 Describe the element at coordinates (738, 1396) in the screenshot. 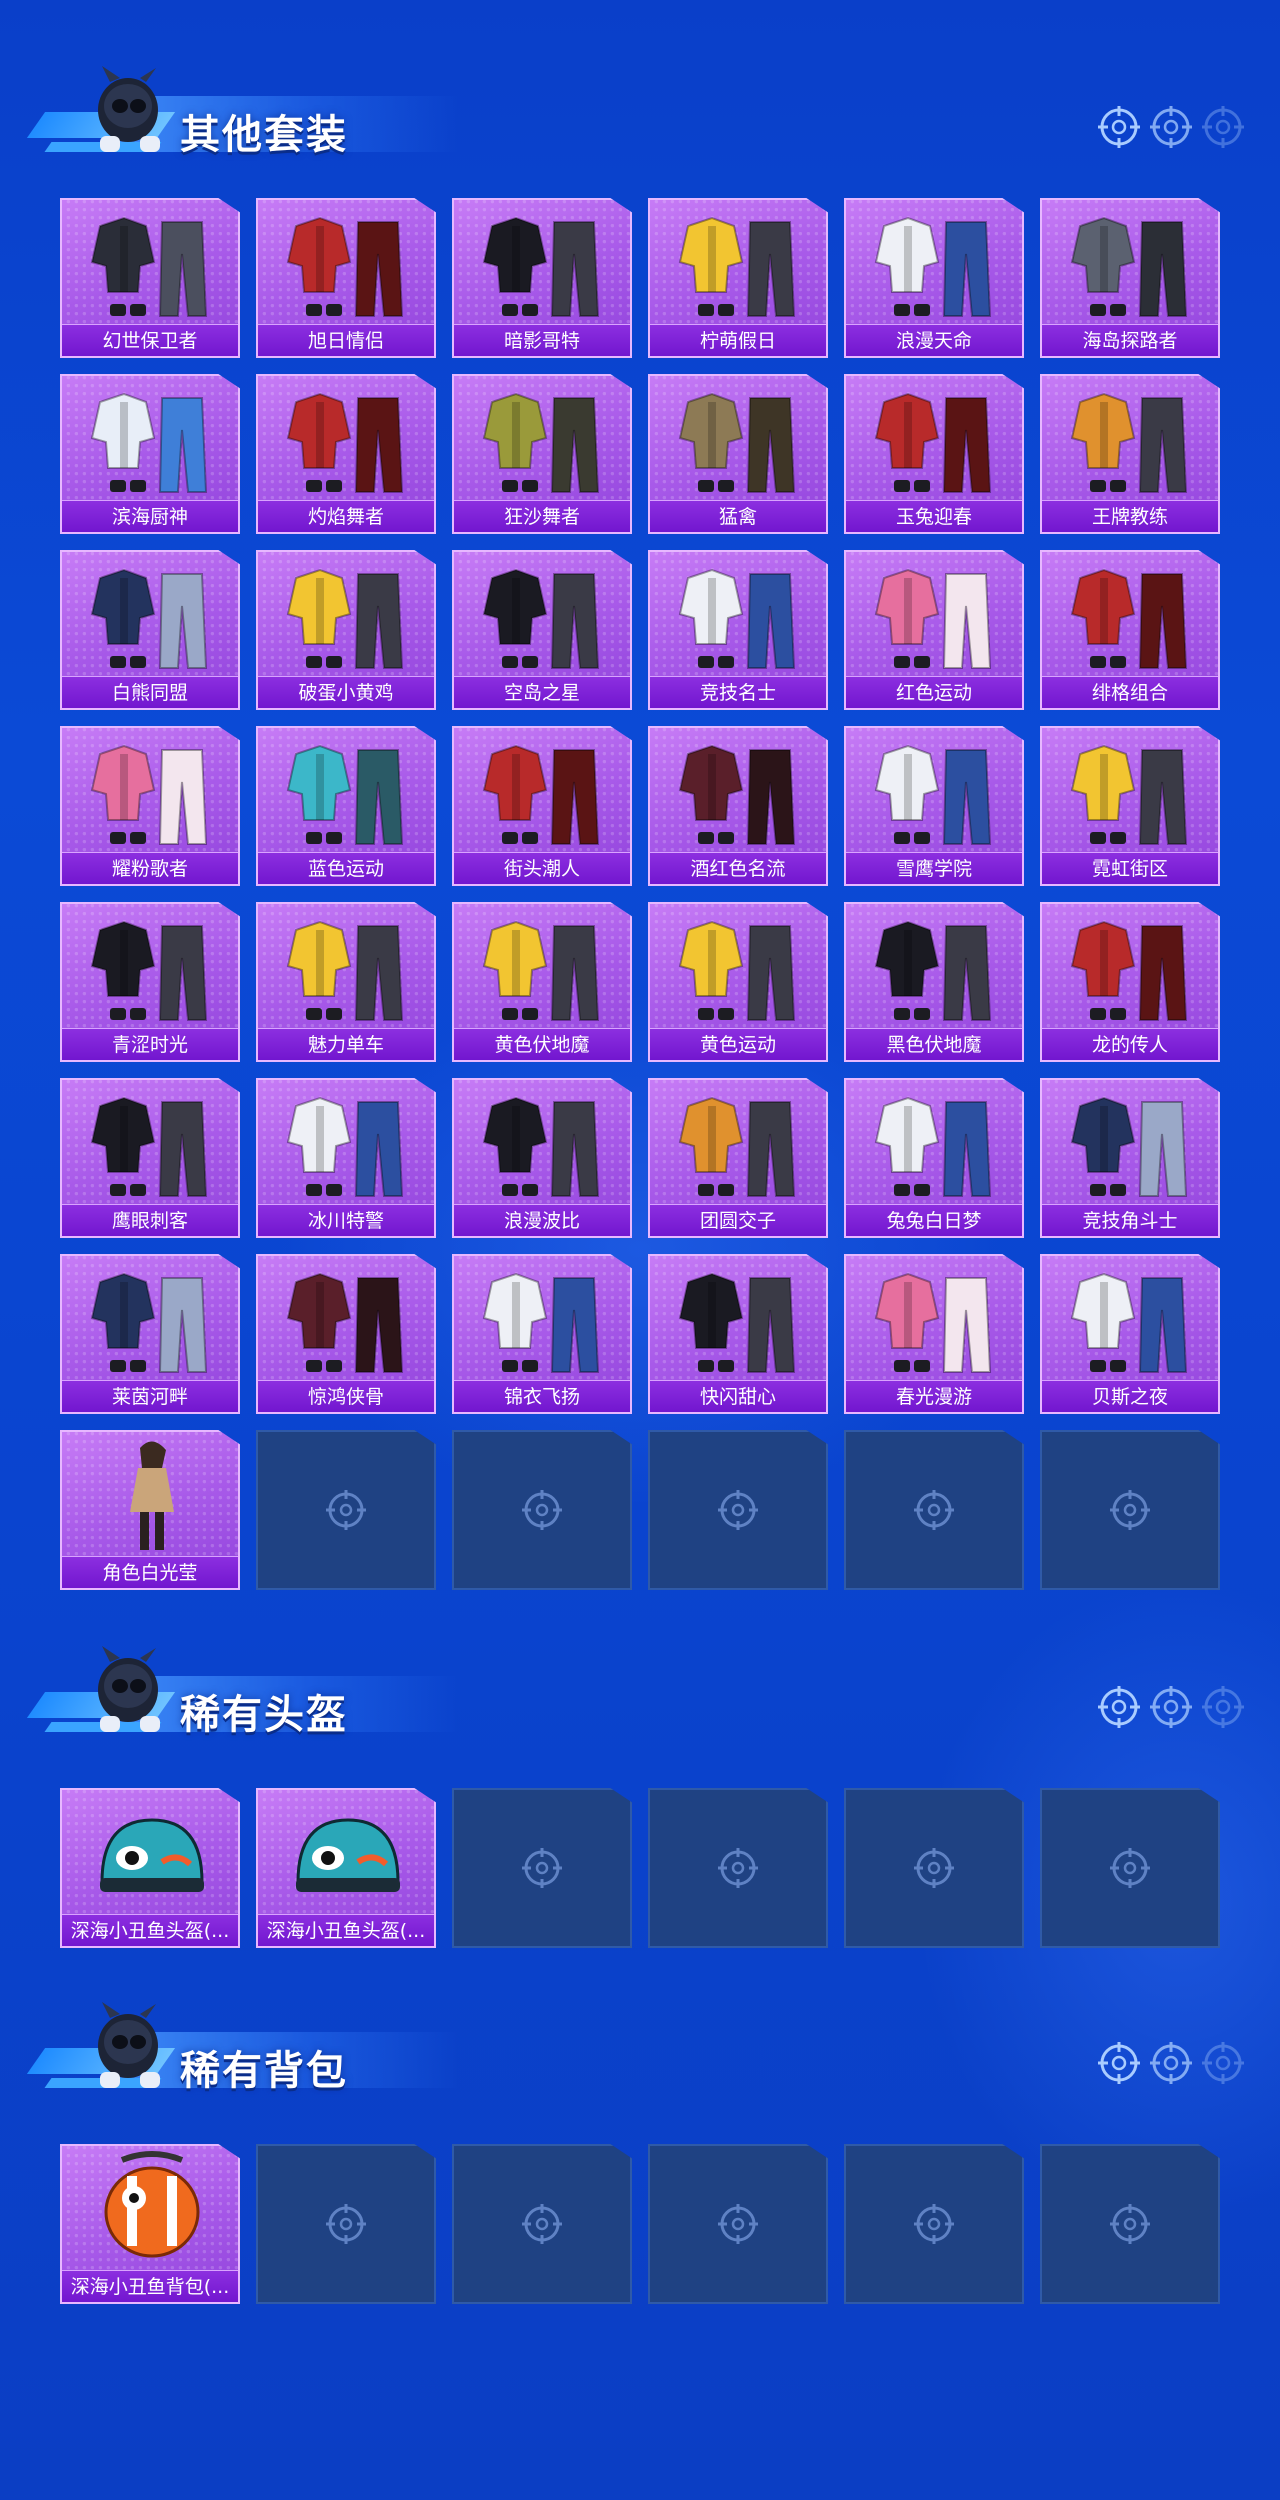

I see `item-name: 快闪甜心` at that location.